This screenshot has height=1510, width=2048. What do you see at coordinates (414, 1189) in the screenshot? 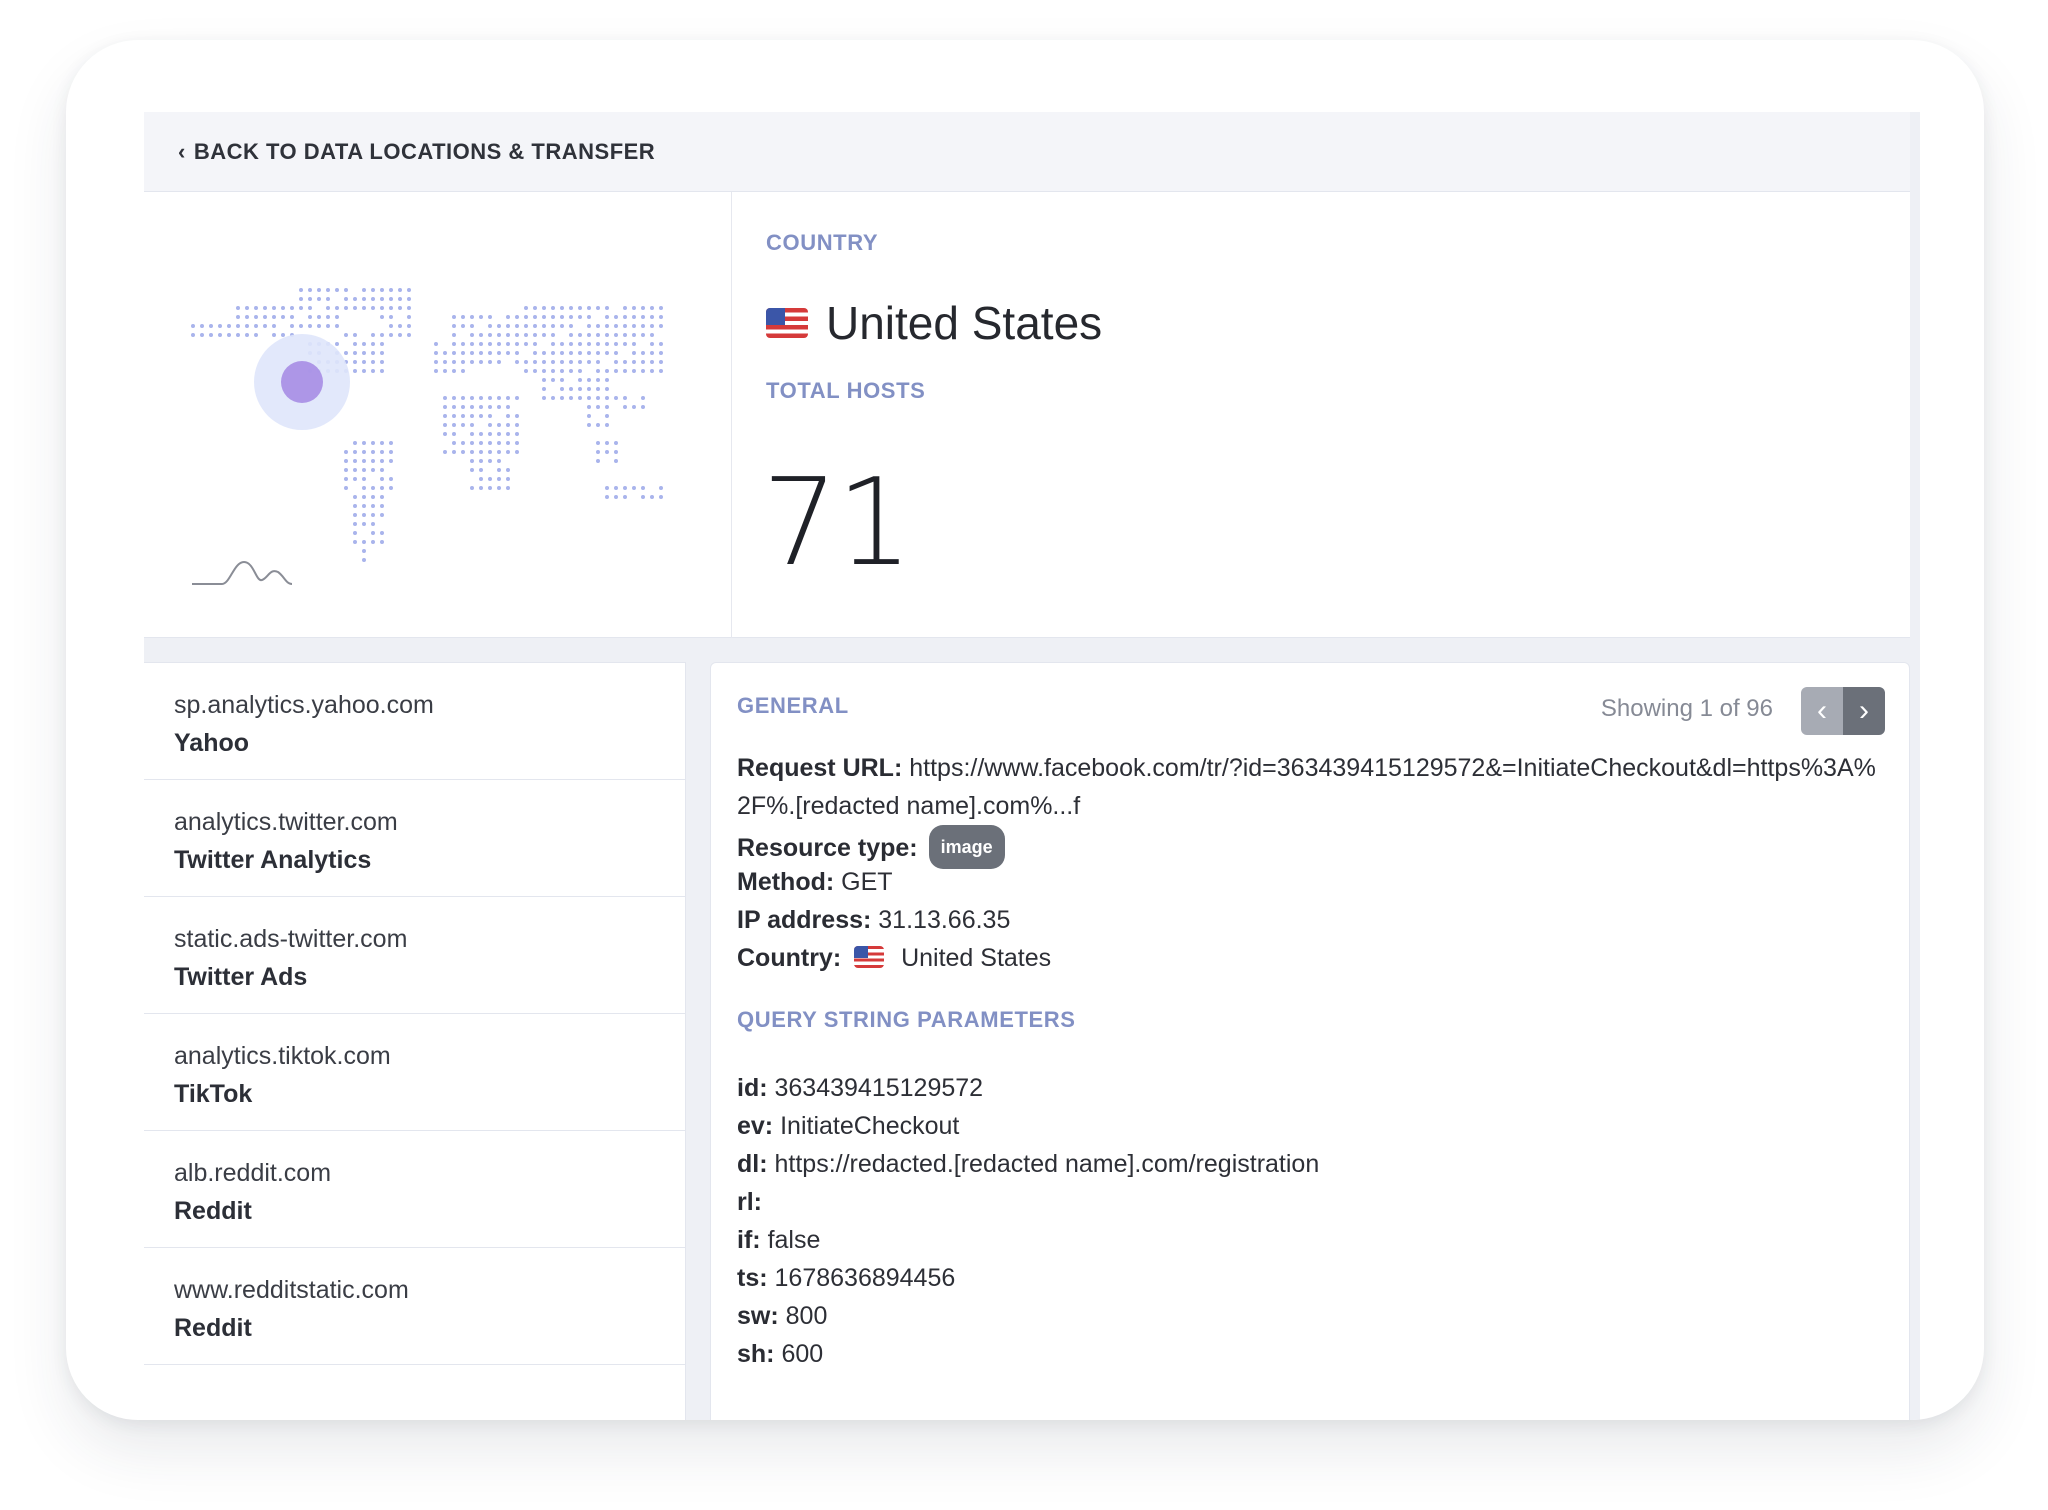
I see `host-list-item: alb.reddit.com Reddit` at bounding box center [414, 1189].